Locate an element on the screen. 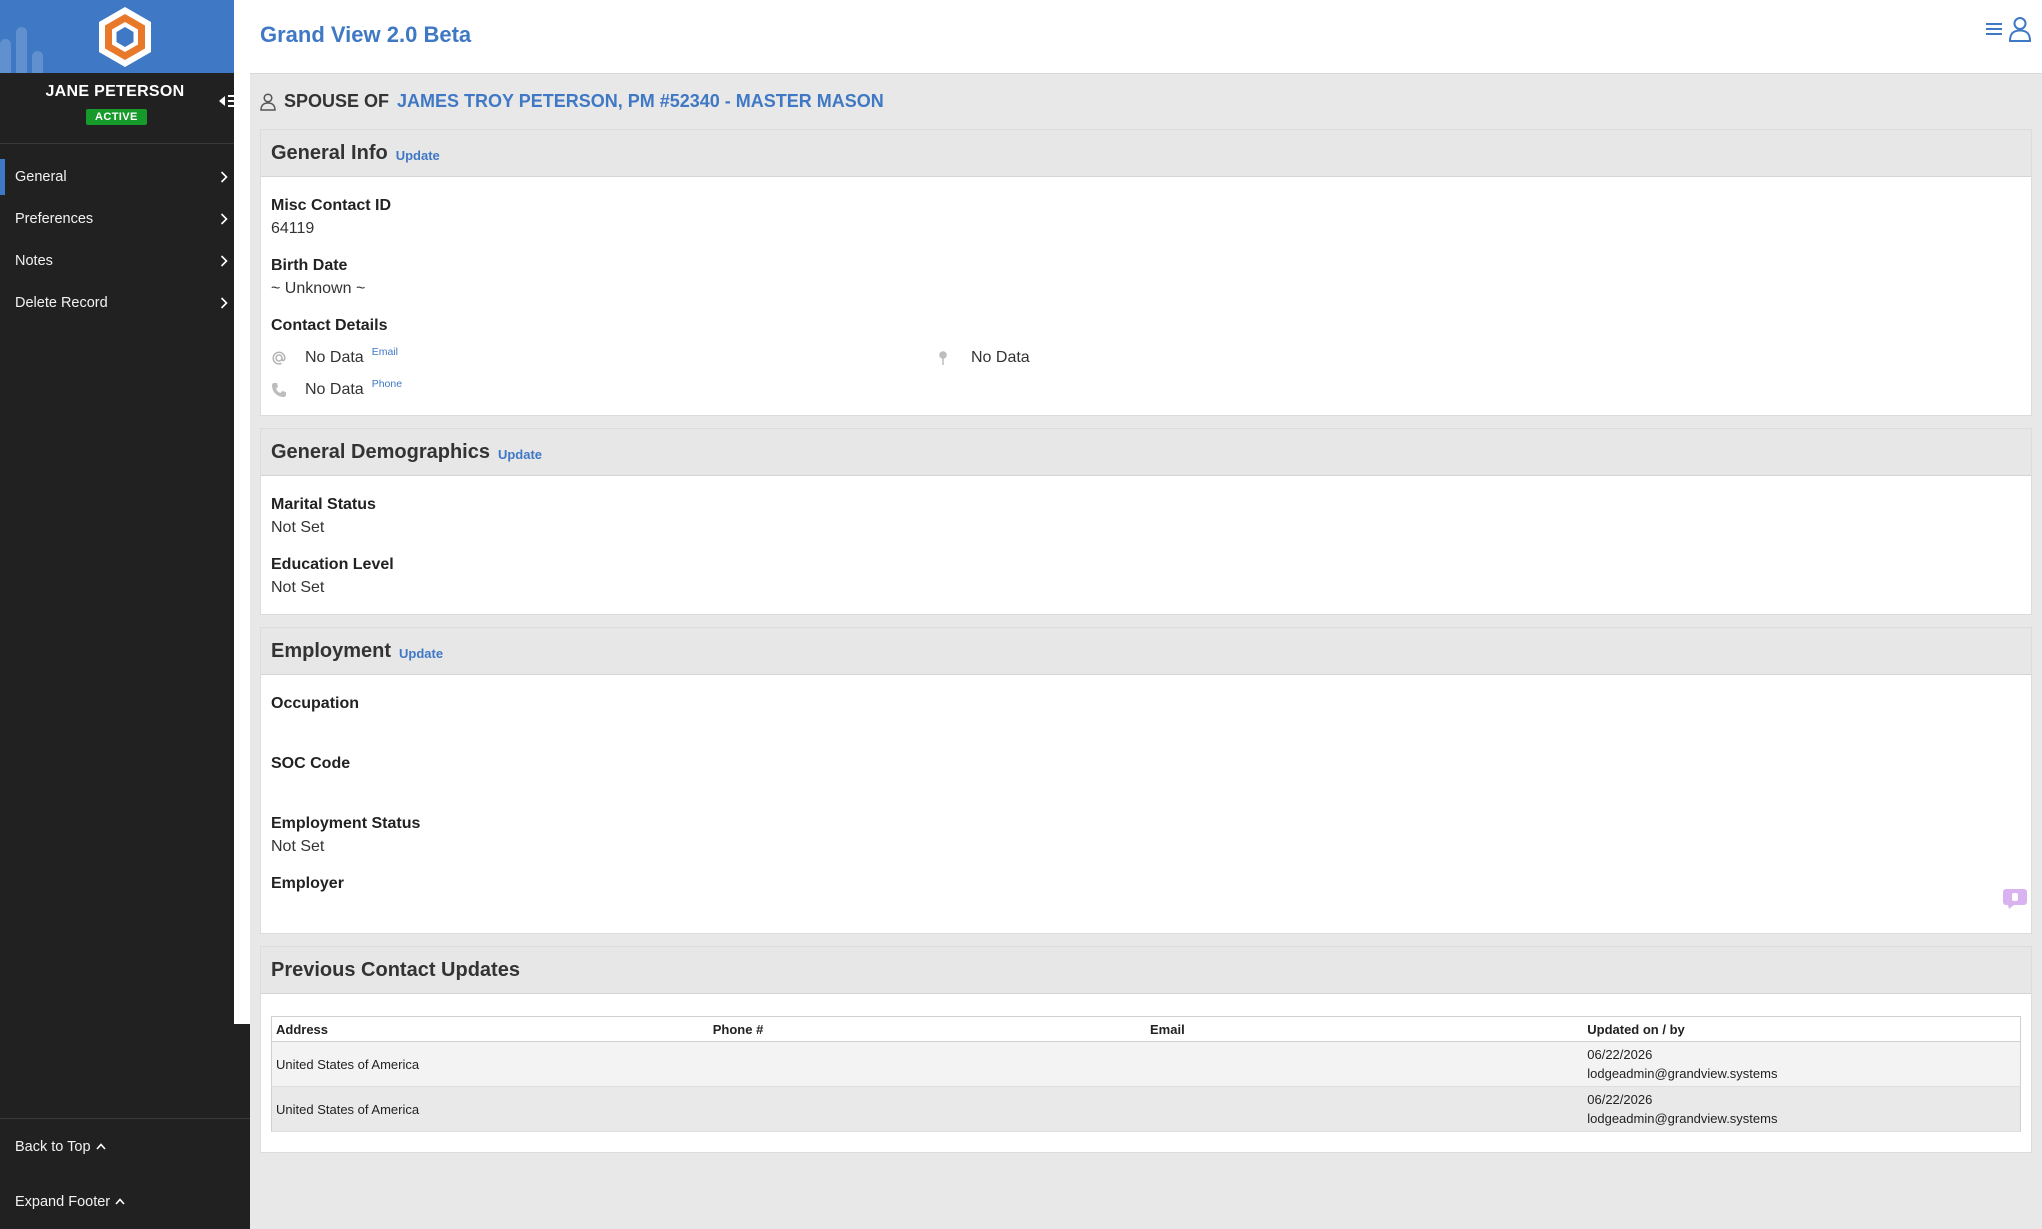  updated-by: lodgeadmin@grandview.systems is located at coordinates (1682, 1118).